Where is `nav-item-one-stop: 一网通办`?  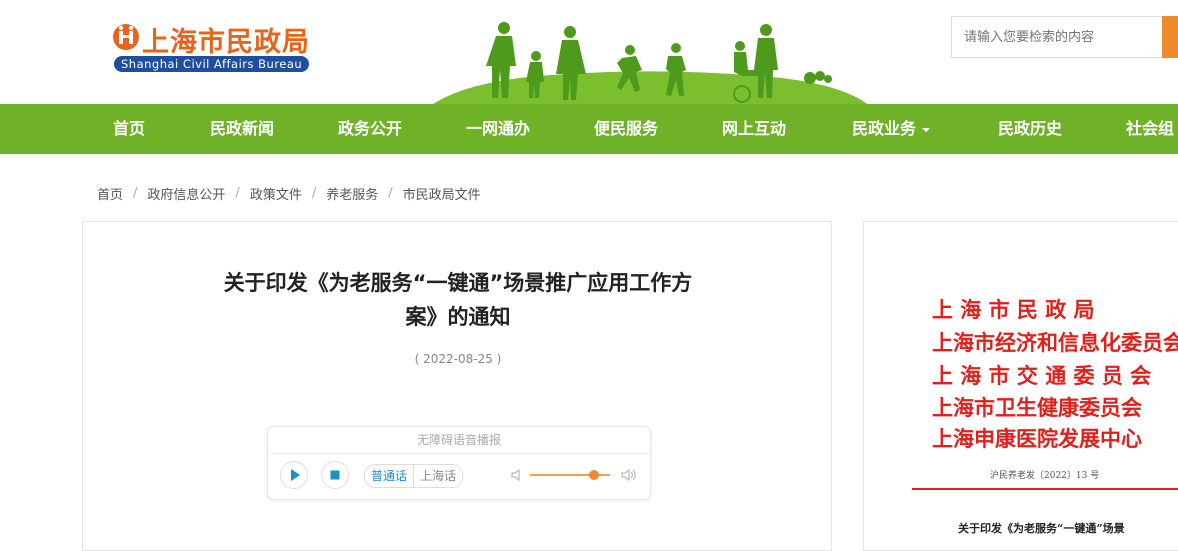 nav-item-one-stop: 一网通办 is located at coordinates (498, 129).